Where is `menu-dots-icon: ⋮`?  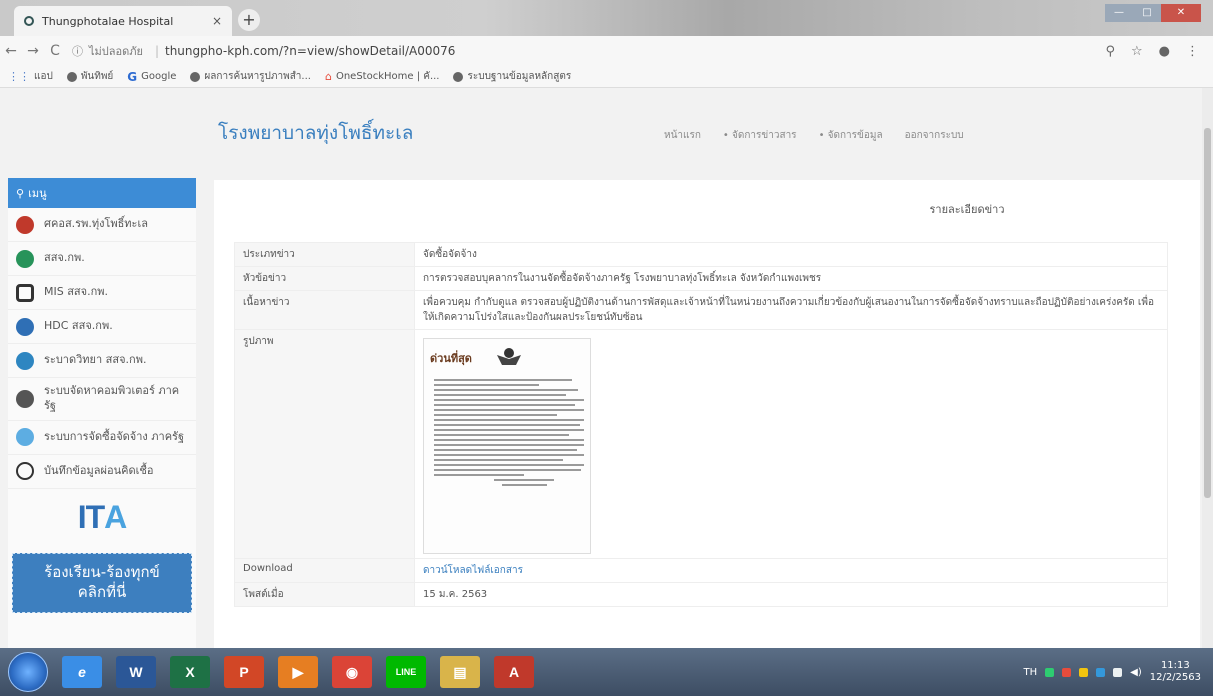
menu-dots-icon: ⋮ is located at coordinates (1192, 51).